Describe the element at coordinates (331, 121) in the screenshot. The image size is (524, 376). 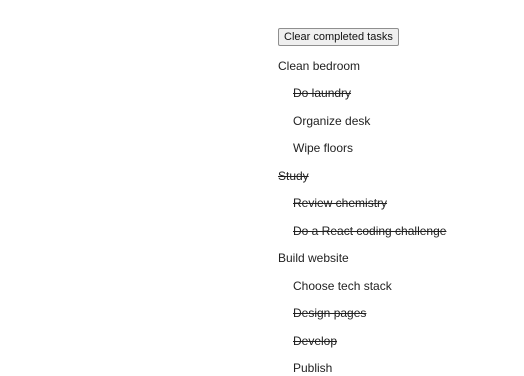
I see `task-item-organize-desk: Organize desk` at that location.